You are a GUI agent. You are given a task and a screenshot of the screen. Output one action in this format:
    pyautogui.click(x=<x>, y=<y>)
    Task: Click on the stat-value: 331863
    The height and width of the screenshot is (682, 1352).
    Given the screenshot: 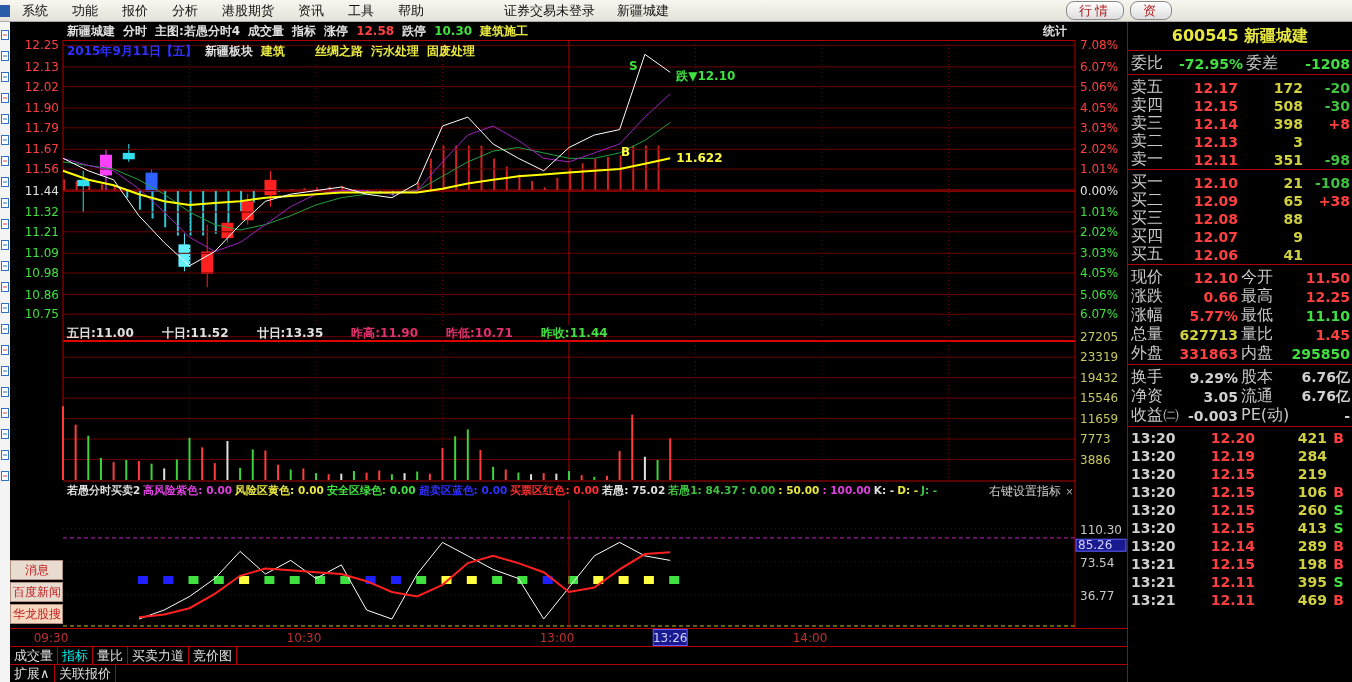 What is the action you would take?
    pyautogui.click(x=1208, y=353)
    